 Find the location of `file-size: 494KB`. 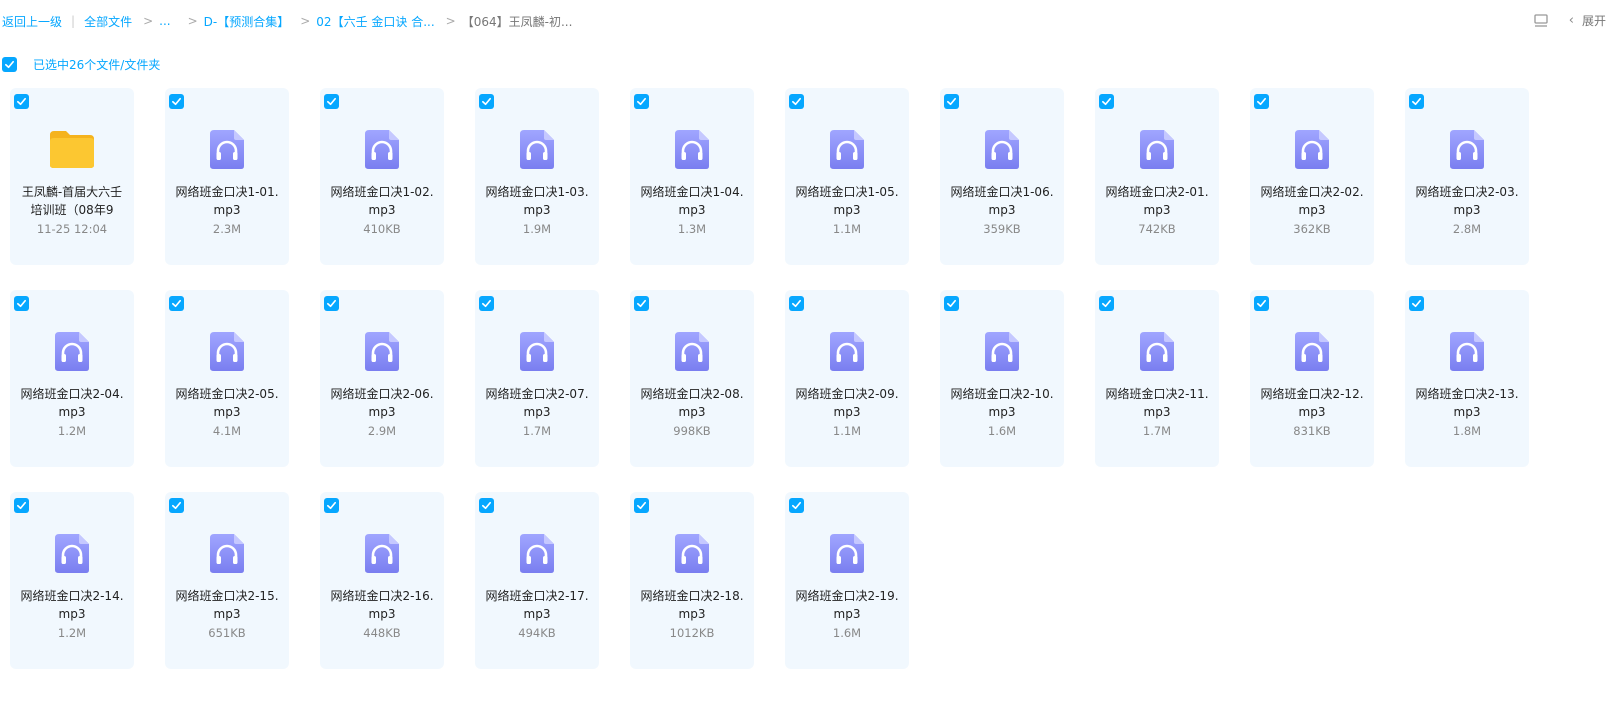

file-size: 494KB is located at coordinates (537, 633).